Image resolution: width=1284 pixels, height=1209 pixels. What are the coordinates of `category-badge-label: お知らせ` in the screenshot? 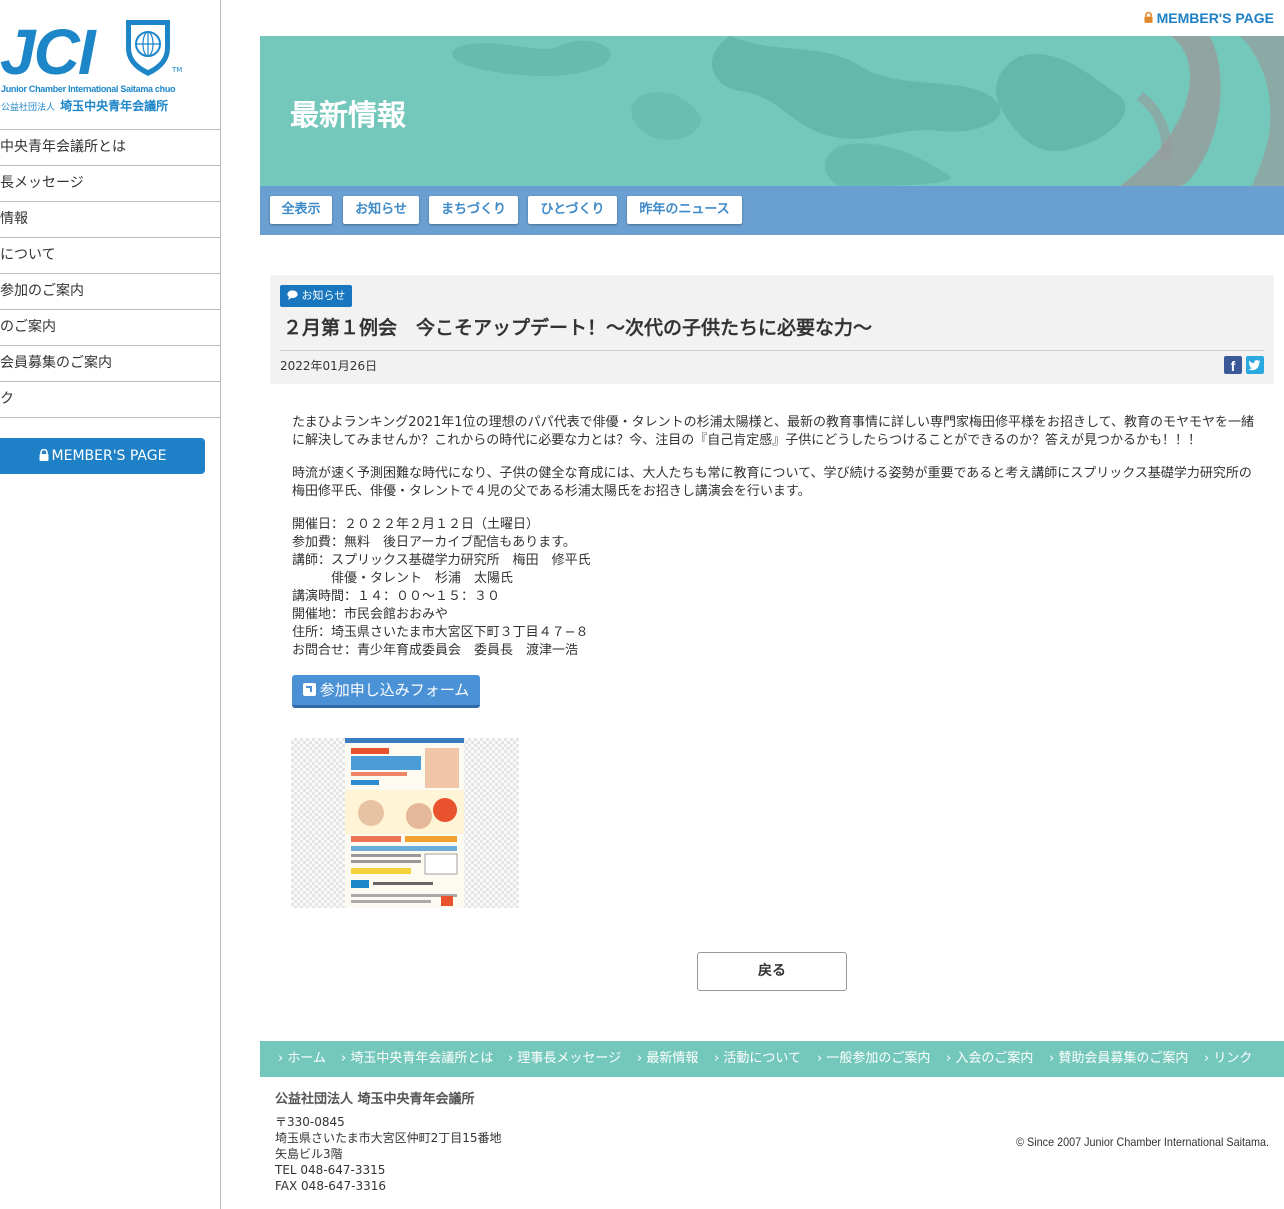 It's located at (323, 295).